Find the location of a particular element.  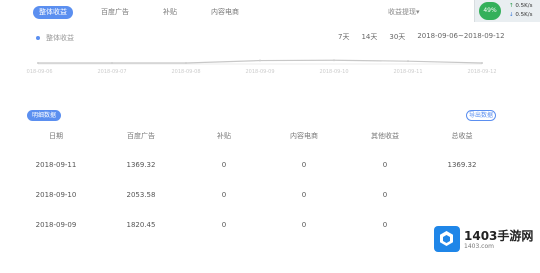

arrow-down-icon: ↓ is located at coordinates (511, 15).